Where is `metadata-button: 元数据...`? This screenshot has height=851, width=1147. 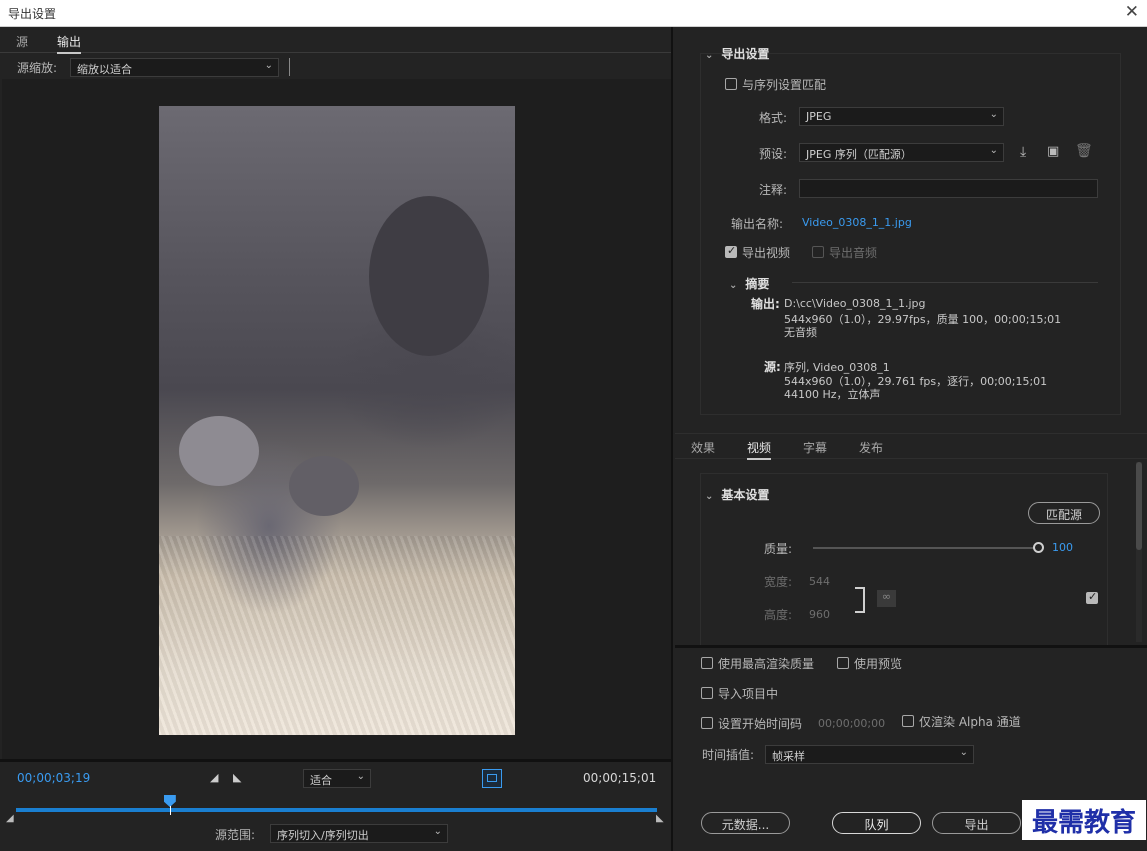
metadata-button: 元数据... is located at coordinates (745, 823).